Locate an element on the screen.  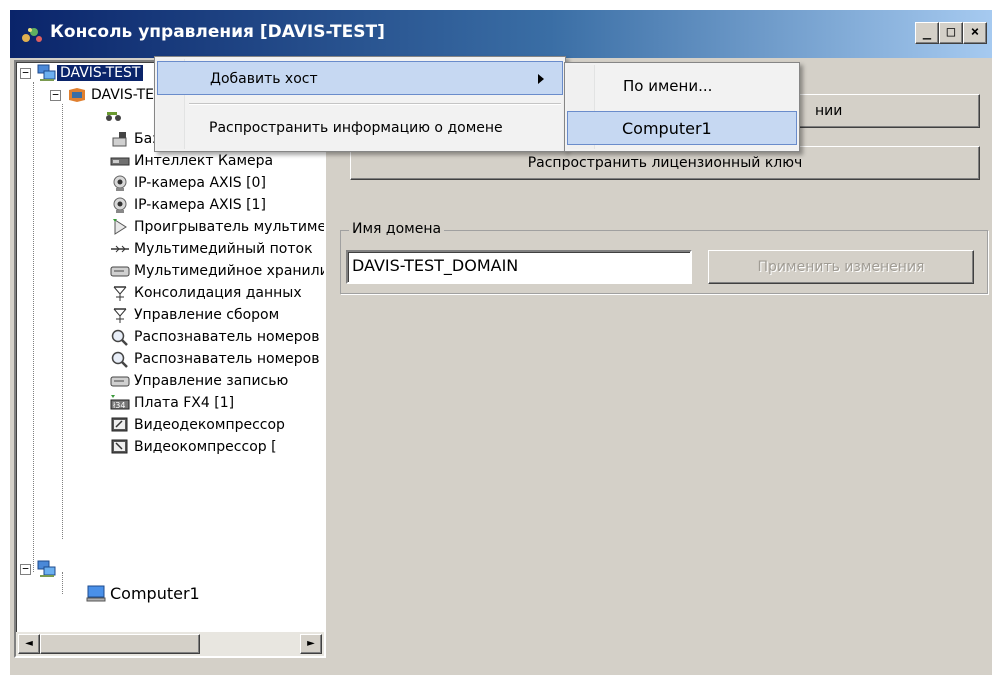
tree-item-label: Мультимедийное хранилище is located at coordinates (229, 271).